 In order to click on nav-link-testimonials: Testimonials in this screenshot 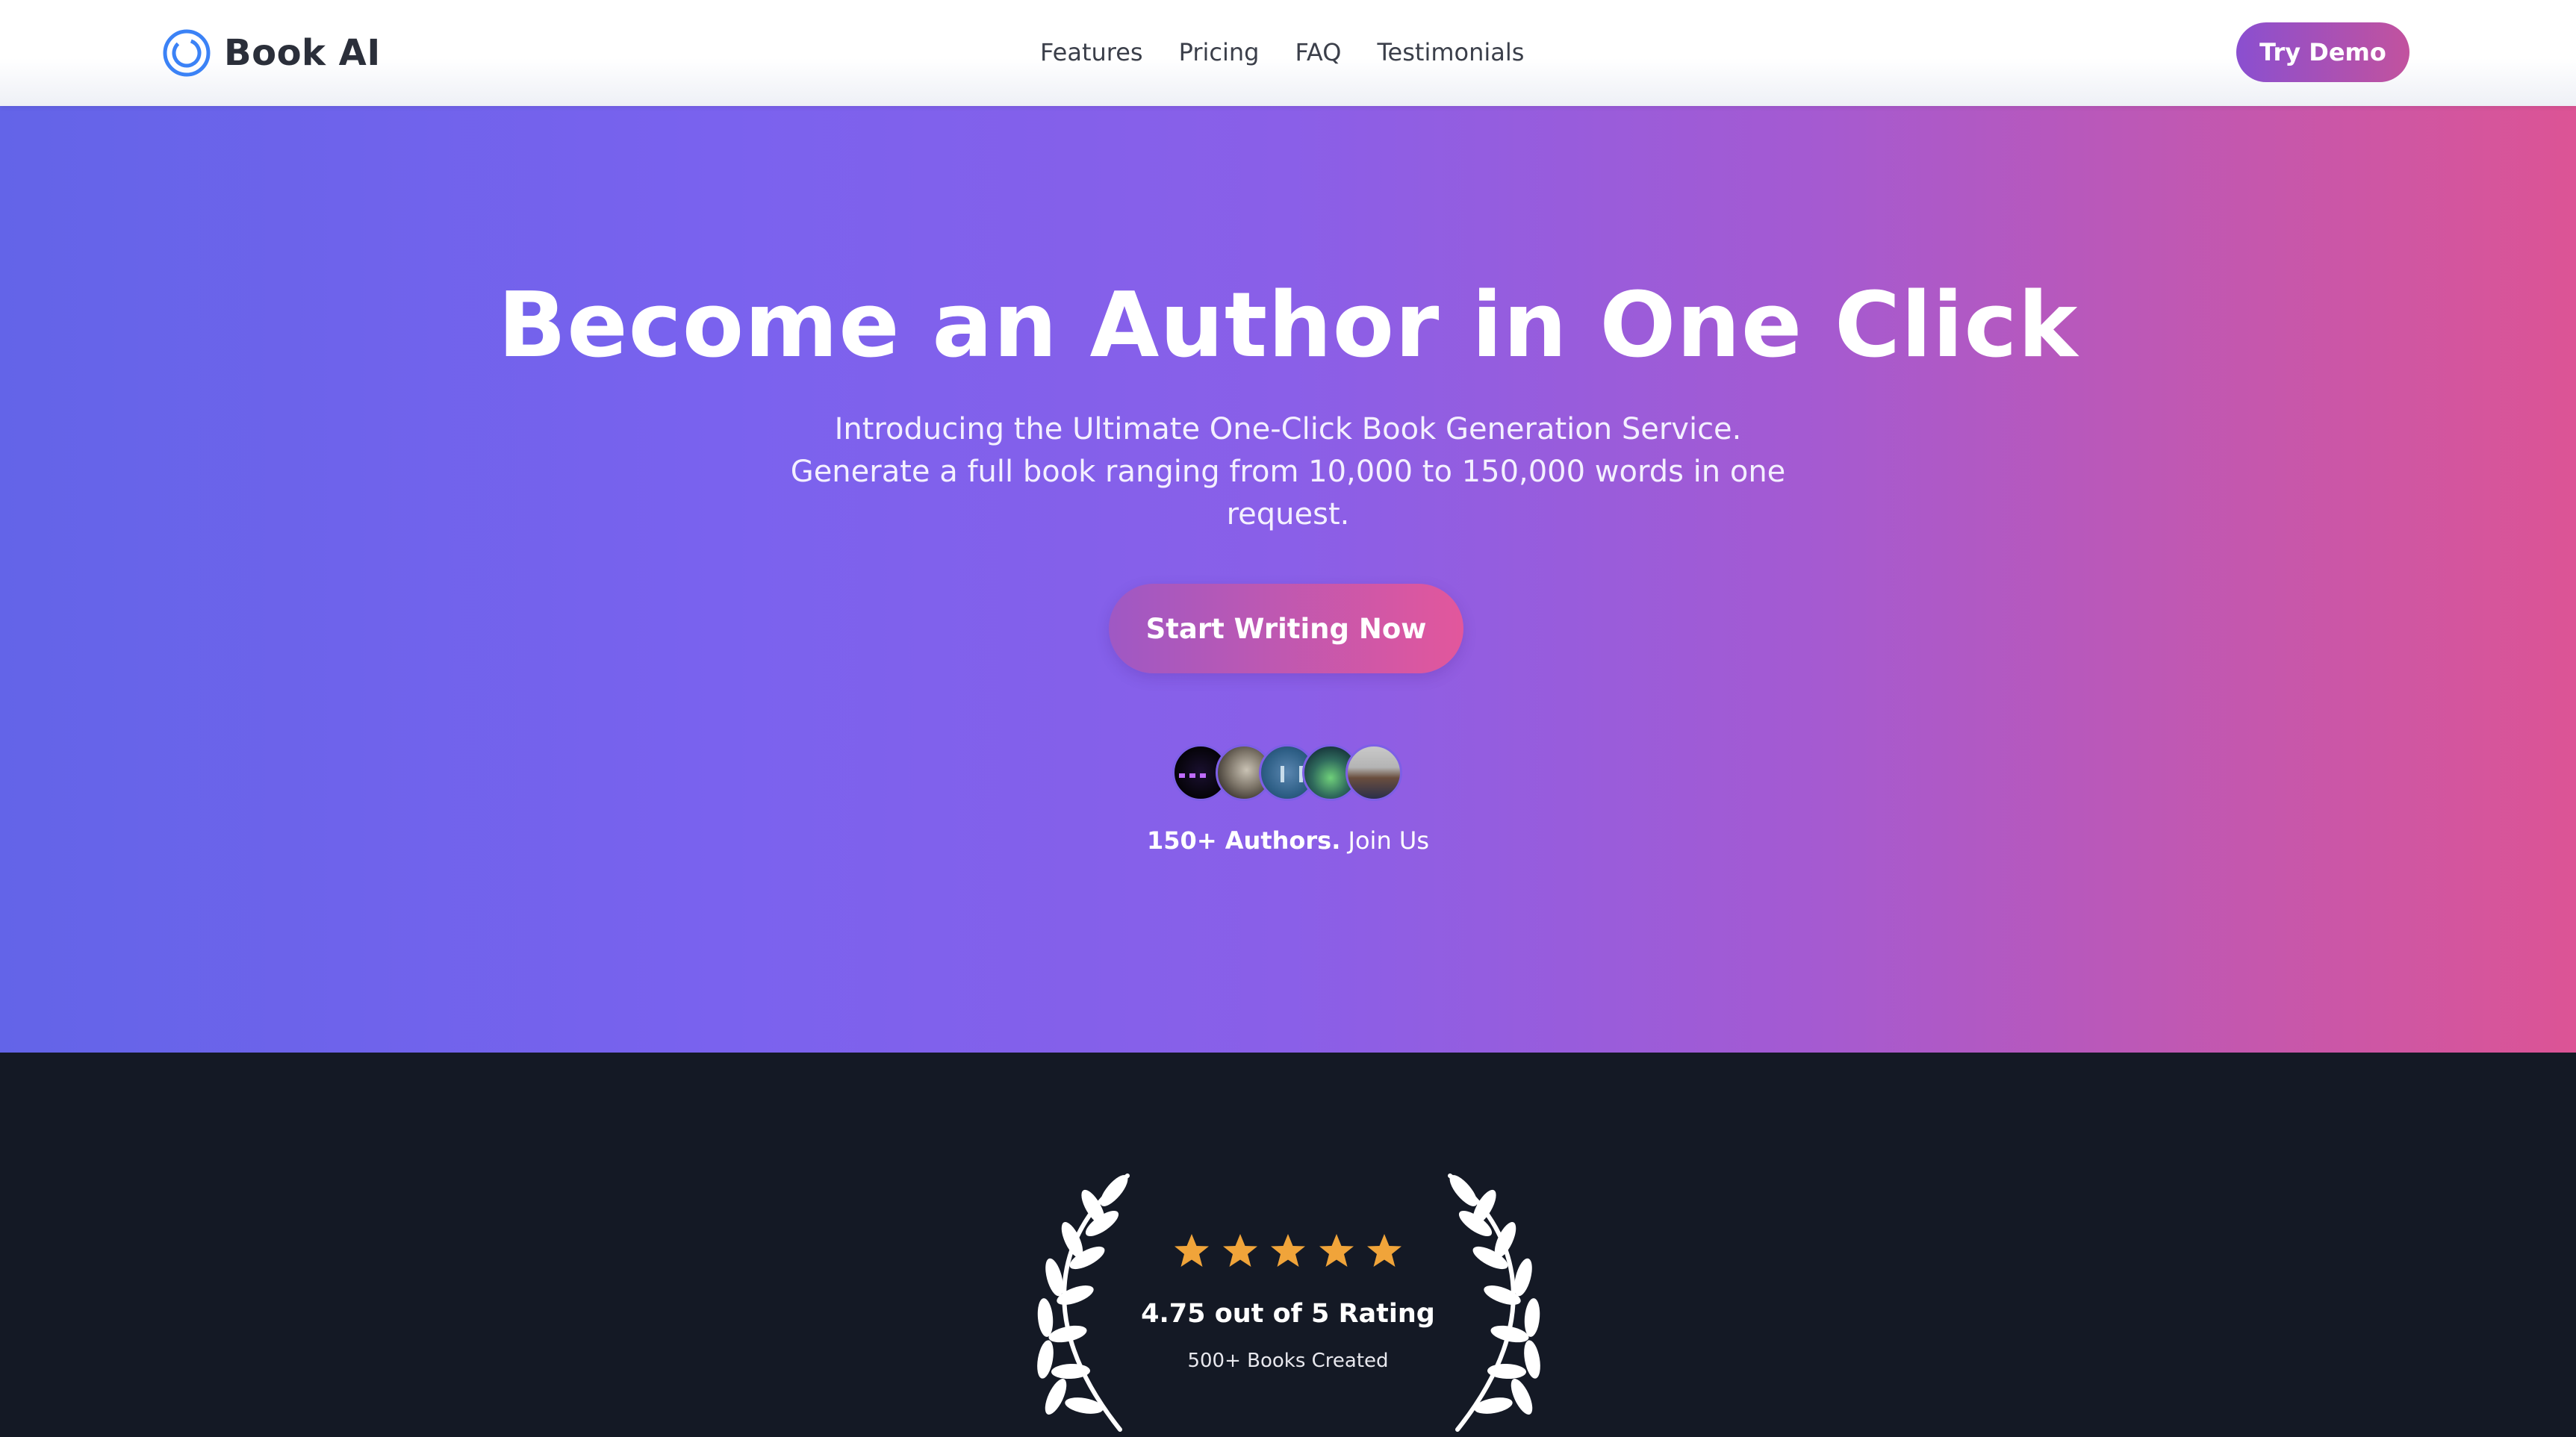, I will do `click(1450, 52)`.